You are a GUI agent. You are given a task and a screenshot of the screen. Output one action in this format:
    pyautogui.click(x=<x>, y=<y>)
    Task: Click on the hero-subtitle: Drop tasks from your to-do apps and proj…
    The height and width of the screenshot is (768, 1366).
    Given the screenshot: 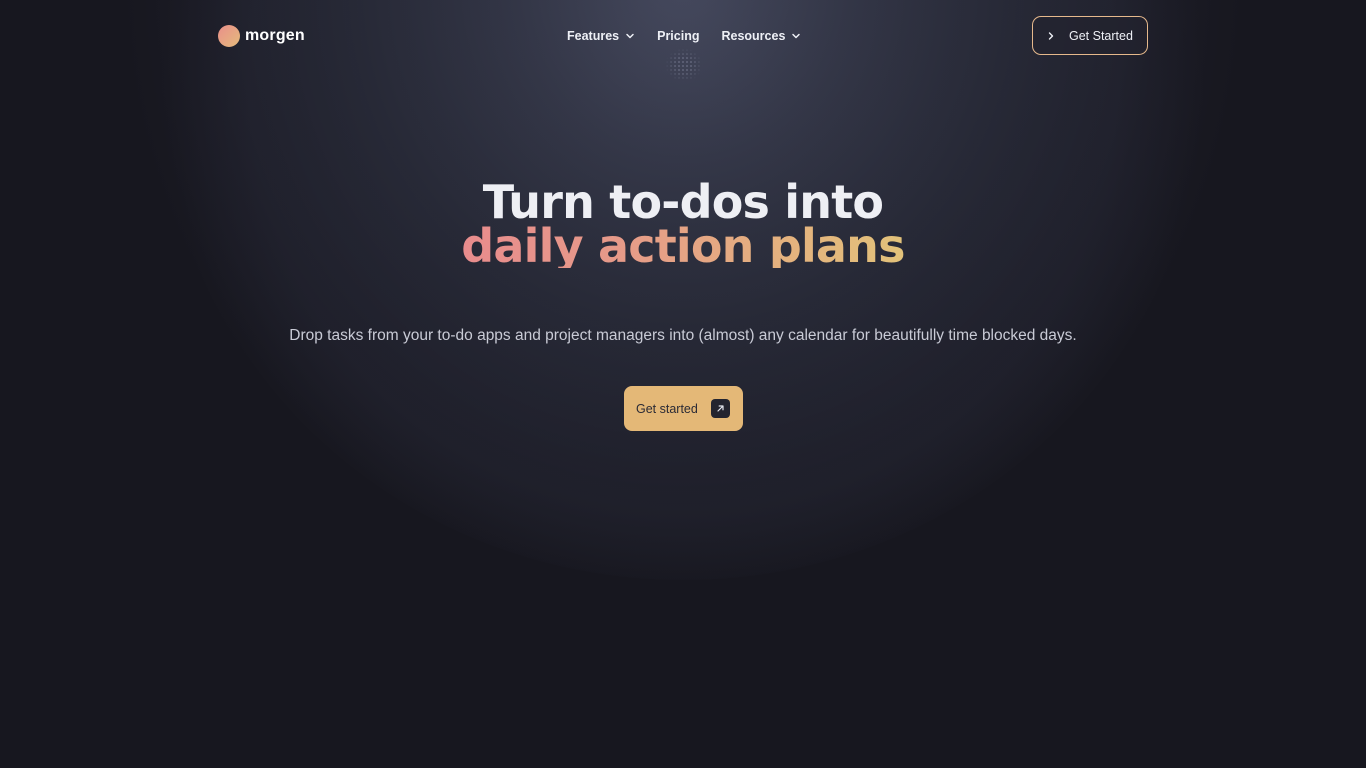 What is the action you would take?
    pyautogui.click(x=683, y=335)
    